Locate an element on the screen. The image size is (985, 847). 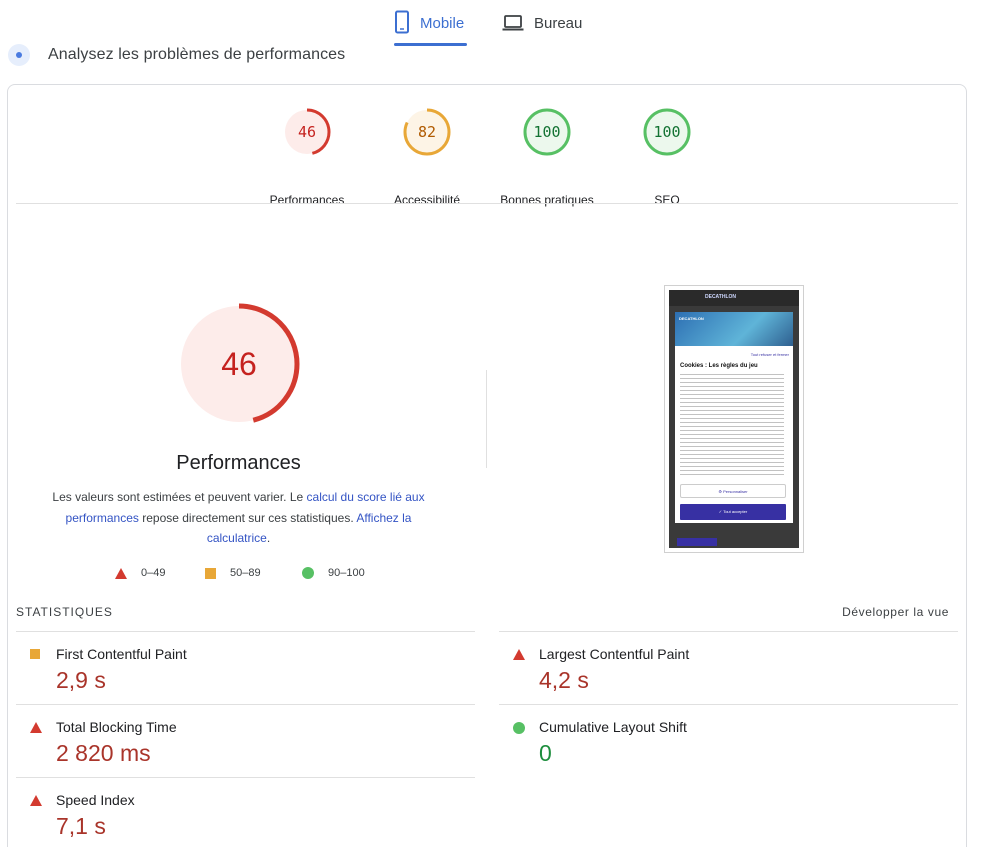
legend-label: 0–49 is located at coordinates (153, 573).